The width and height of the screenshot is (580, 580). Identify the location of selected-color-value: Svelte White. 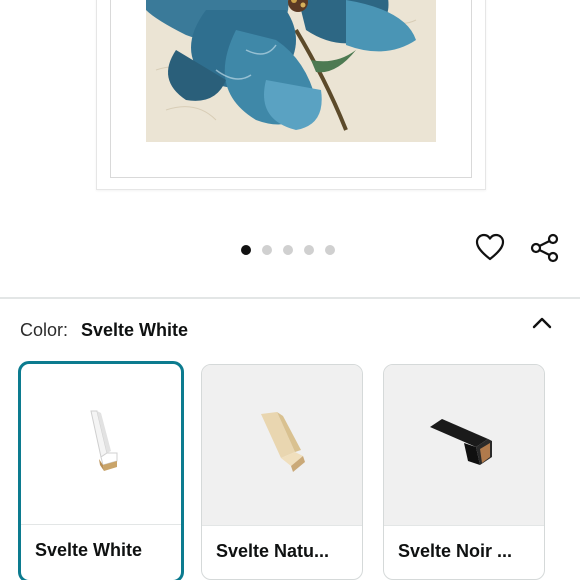
(135, 329).